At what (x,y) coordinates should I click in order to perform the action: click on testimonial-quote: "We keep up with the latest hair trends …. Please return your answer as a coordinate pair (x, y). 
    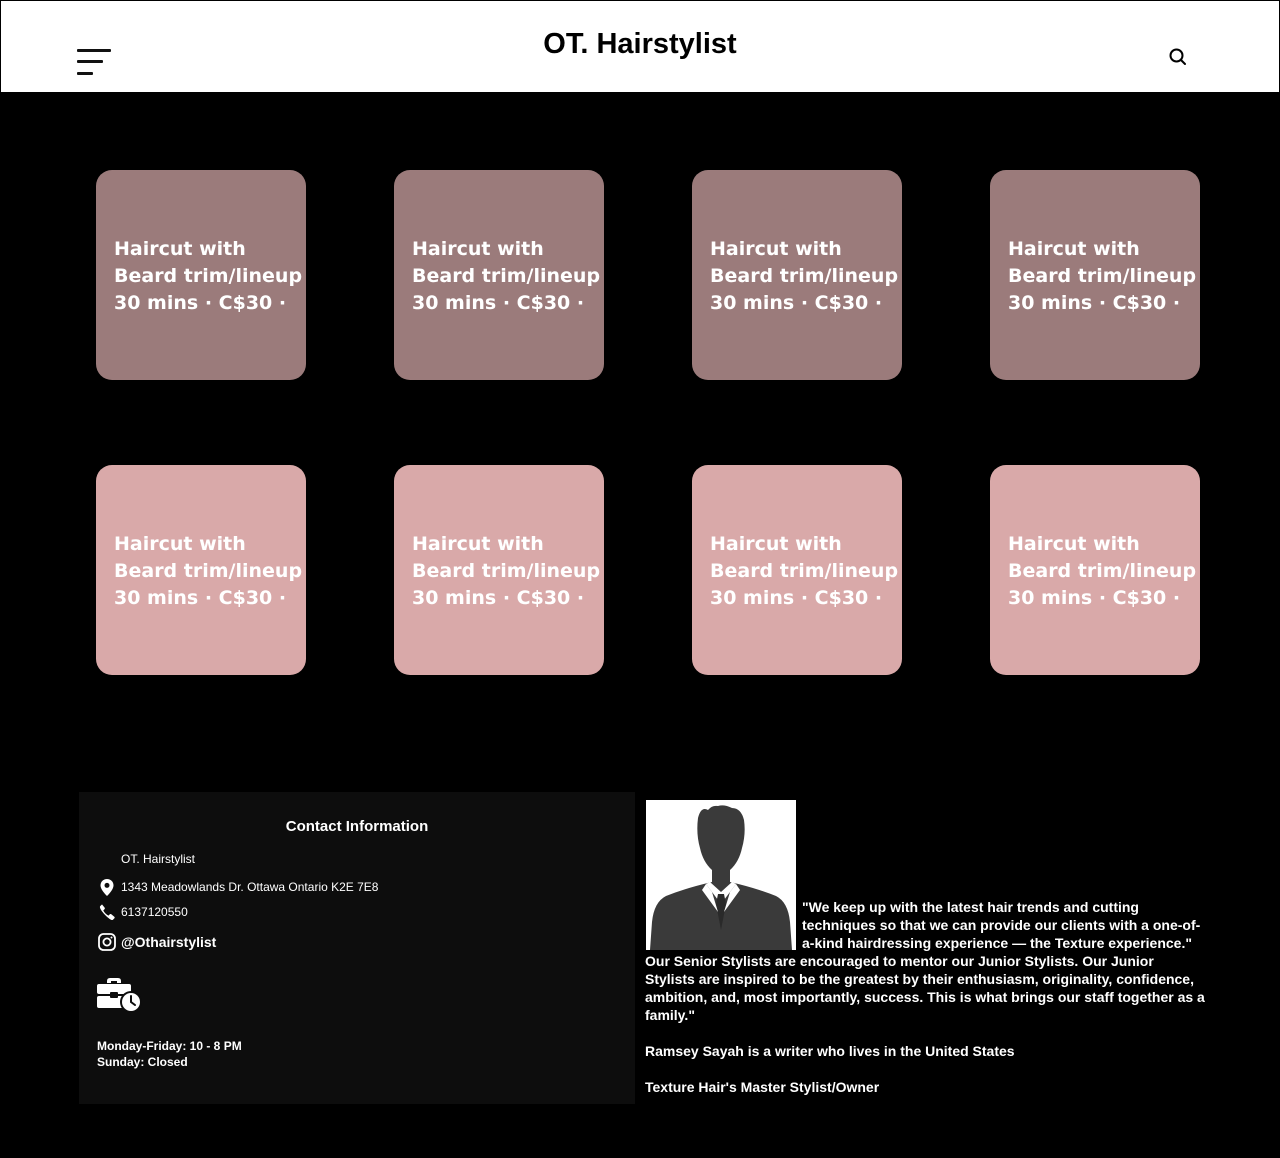
    Looking at the image, I should click on (1001, 925).